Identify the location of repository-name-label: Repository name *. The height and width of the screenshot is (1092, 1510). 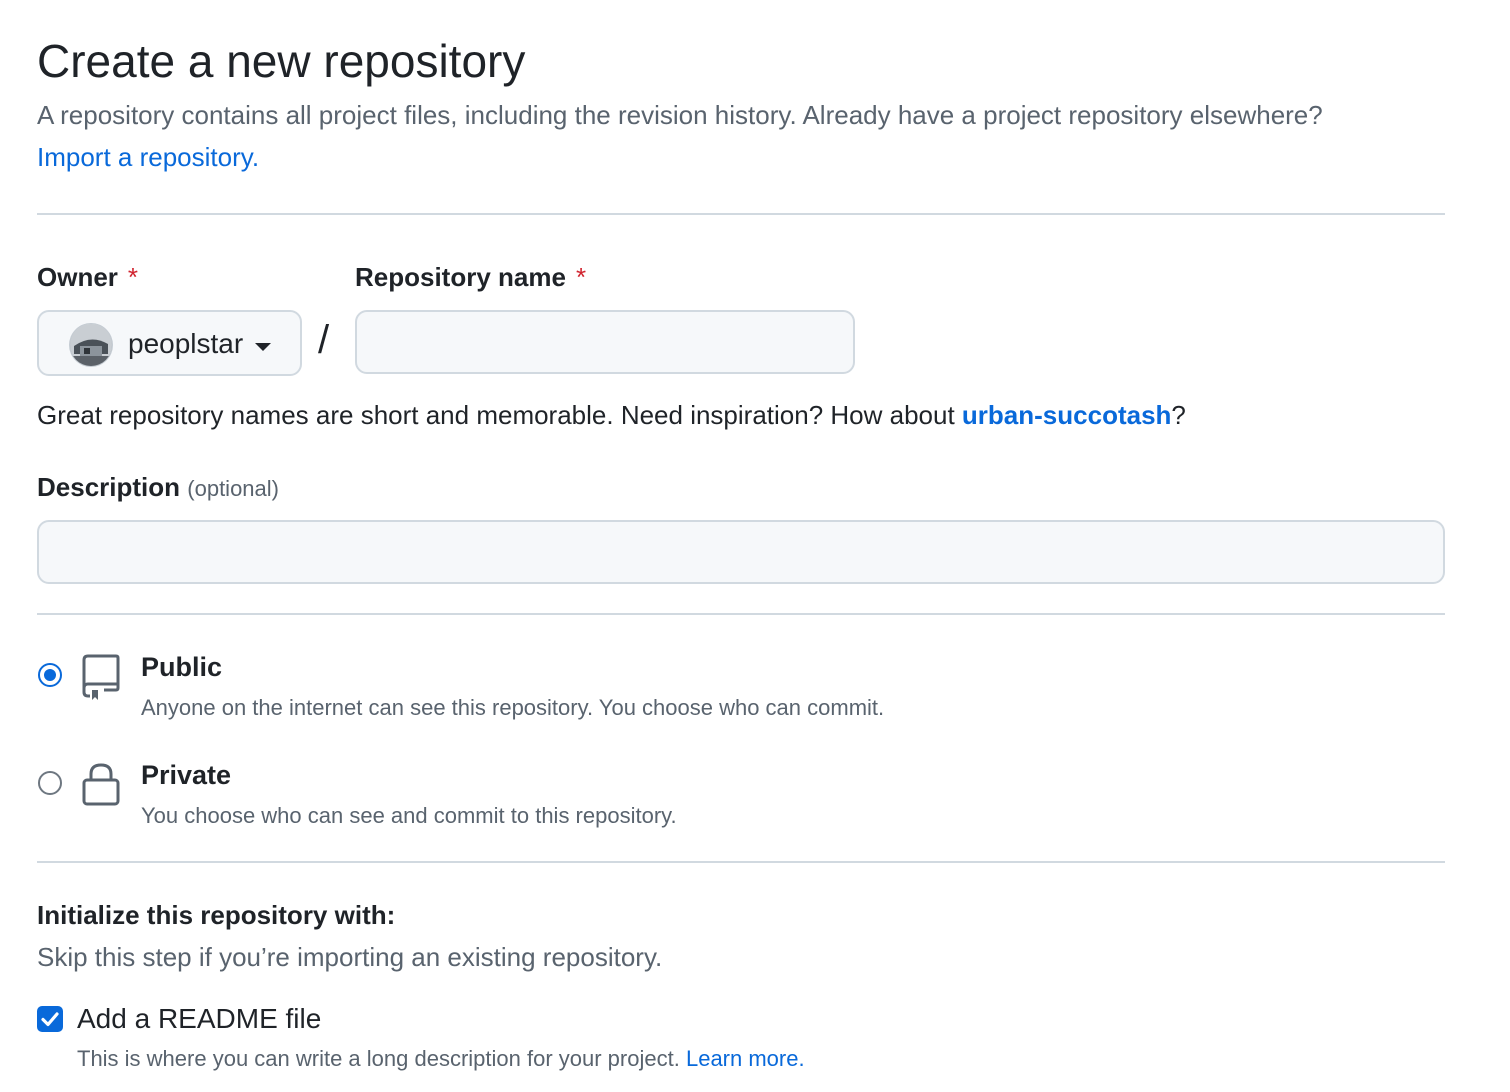
(470, 277).